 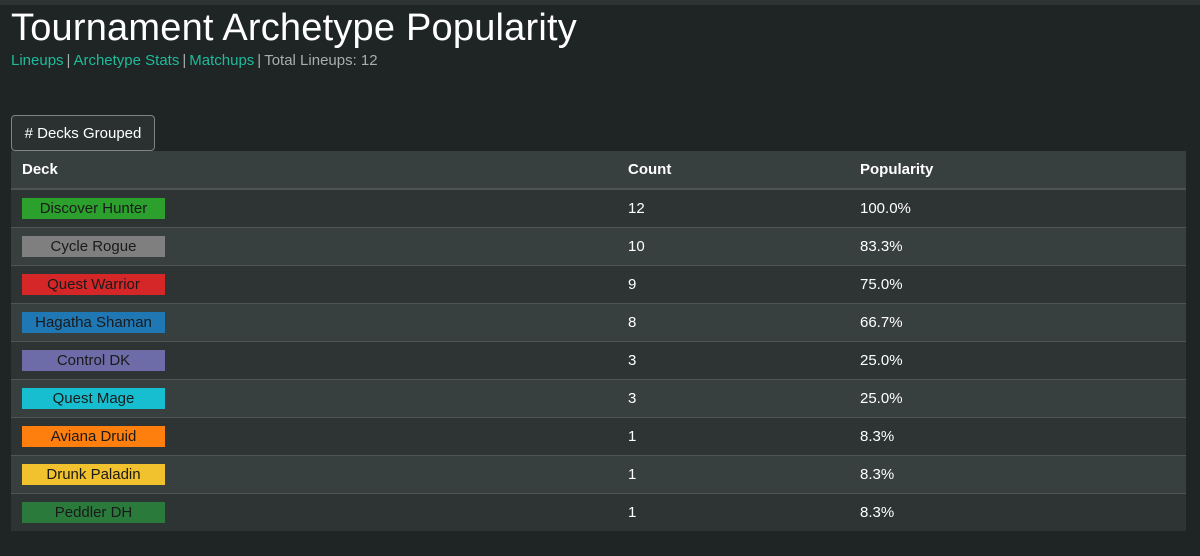 I want to click on deck-cell: Discover Hunter, so click(x=314, y=208).